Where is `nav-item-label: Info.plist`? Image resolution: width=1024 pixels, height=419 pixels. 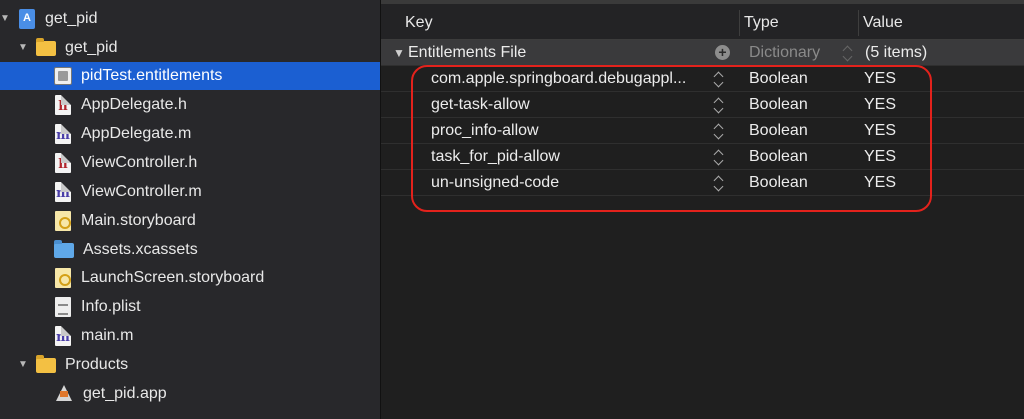 nav-item-label: Info.plist is located at coordinates (111, 306).